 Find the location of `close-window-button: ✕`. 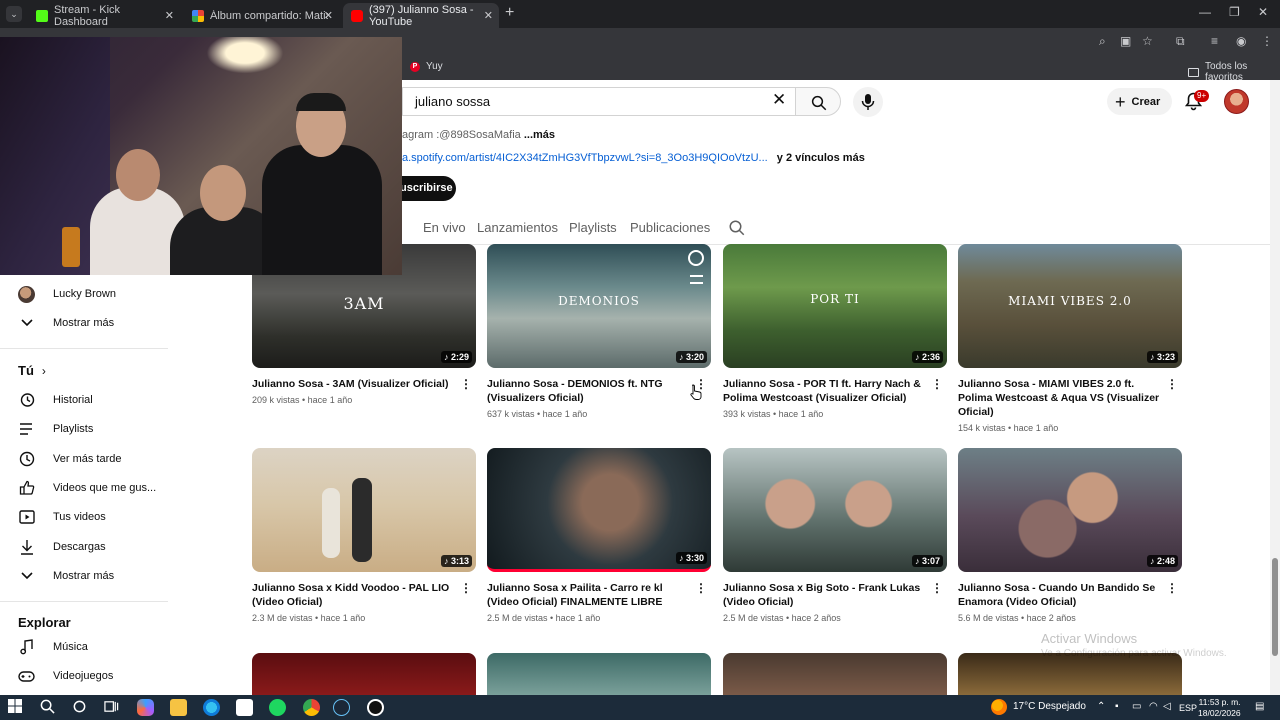

close-window-button: ✕ is located at coordinates (1263, 12).